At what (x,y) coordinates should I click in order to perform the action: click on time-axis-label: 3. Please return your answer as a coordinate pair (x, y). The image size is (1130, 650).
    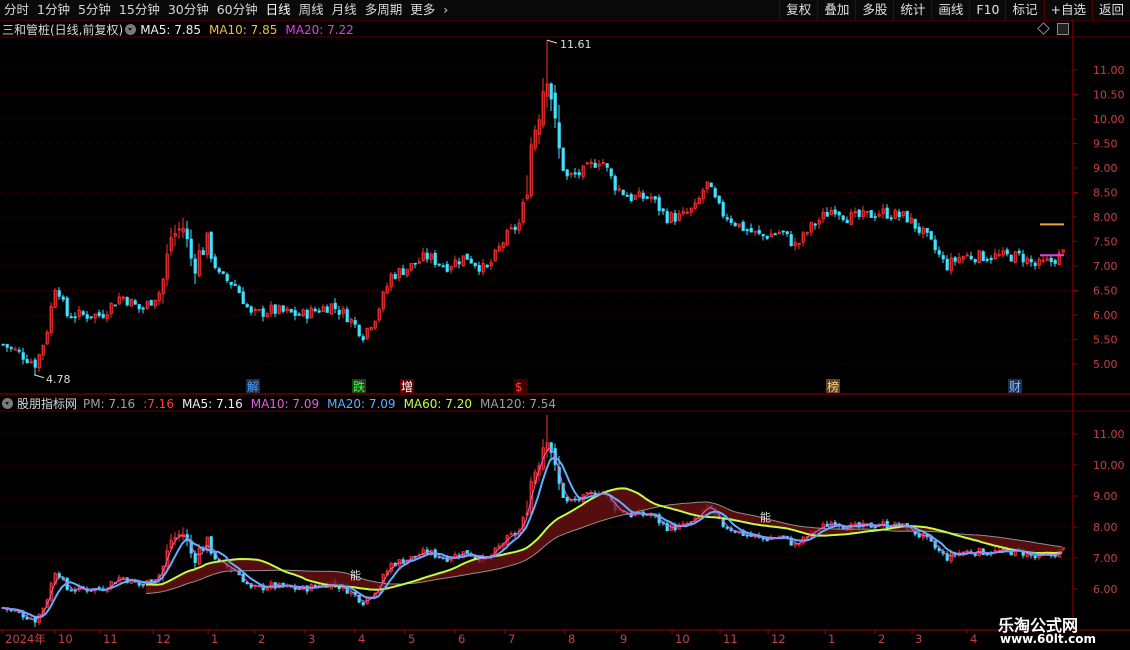
    Looking at the image, I should click on (311, 639).